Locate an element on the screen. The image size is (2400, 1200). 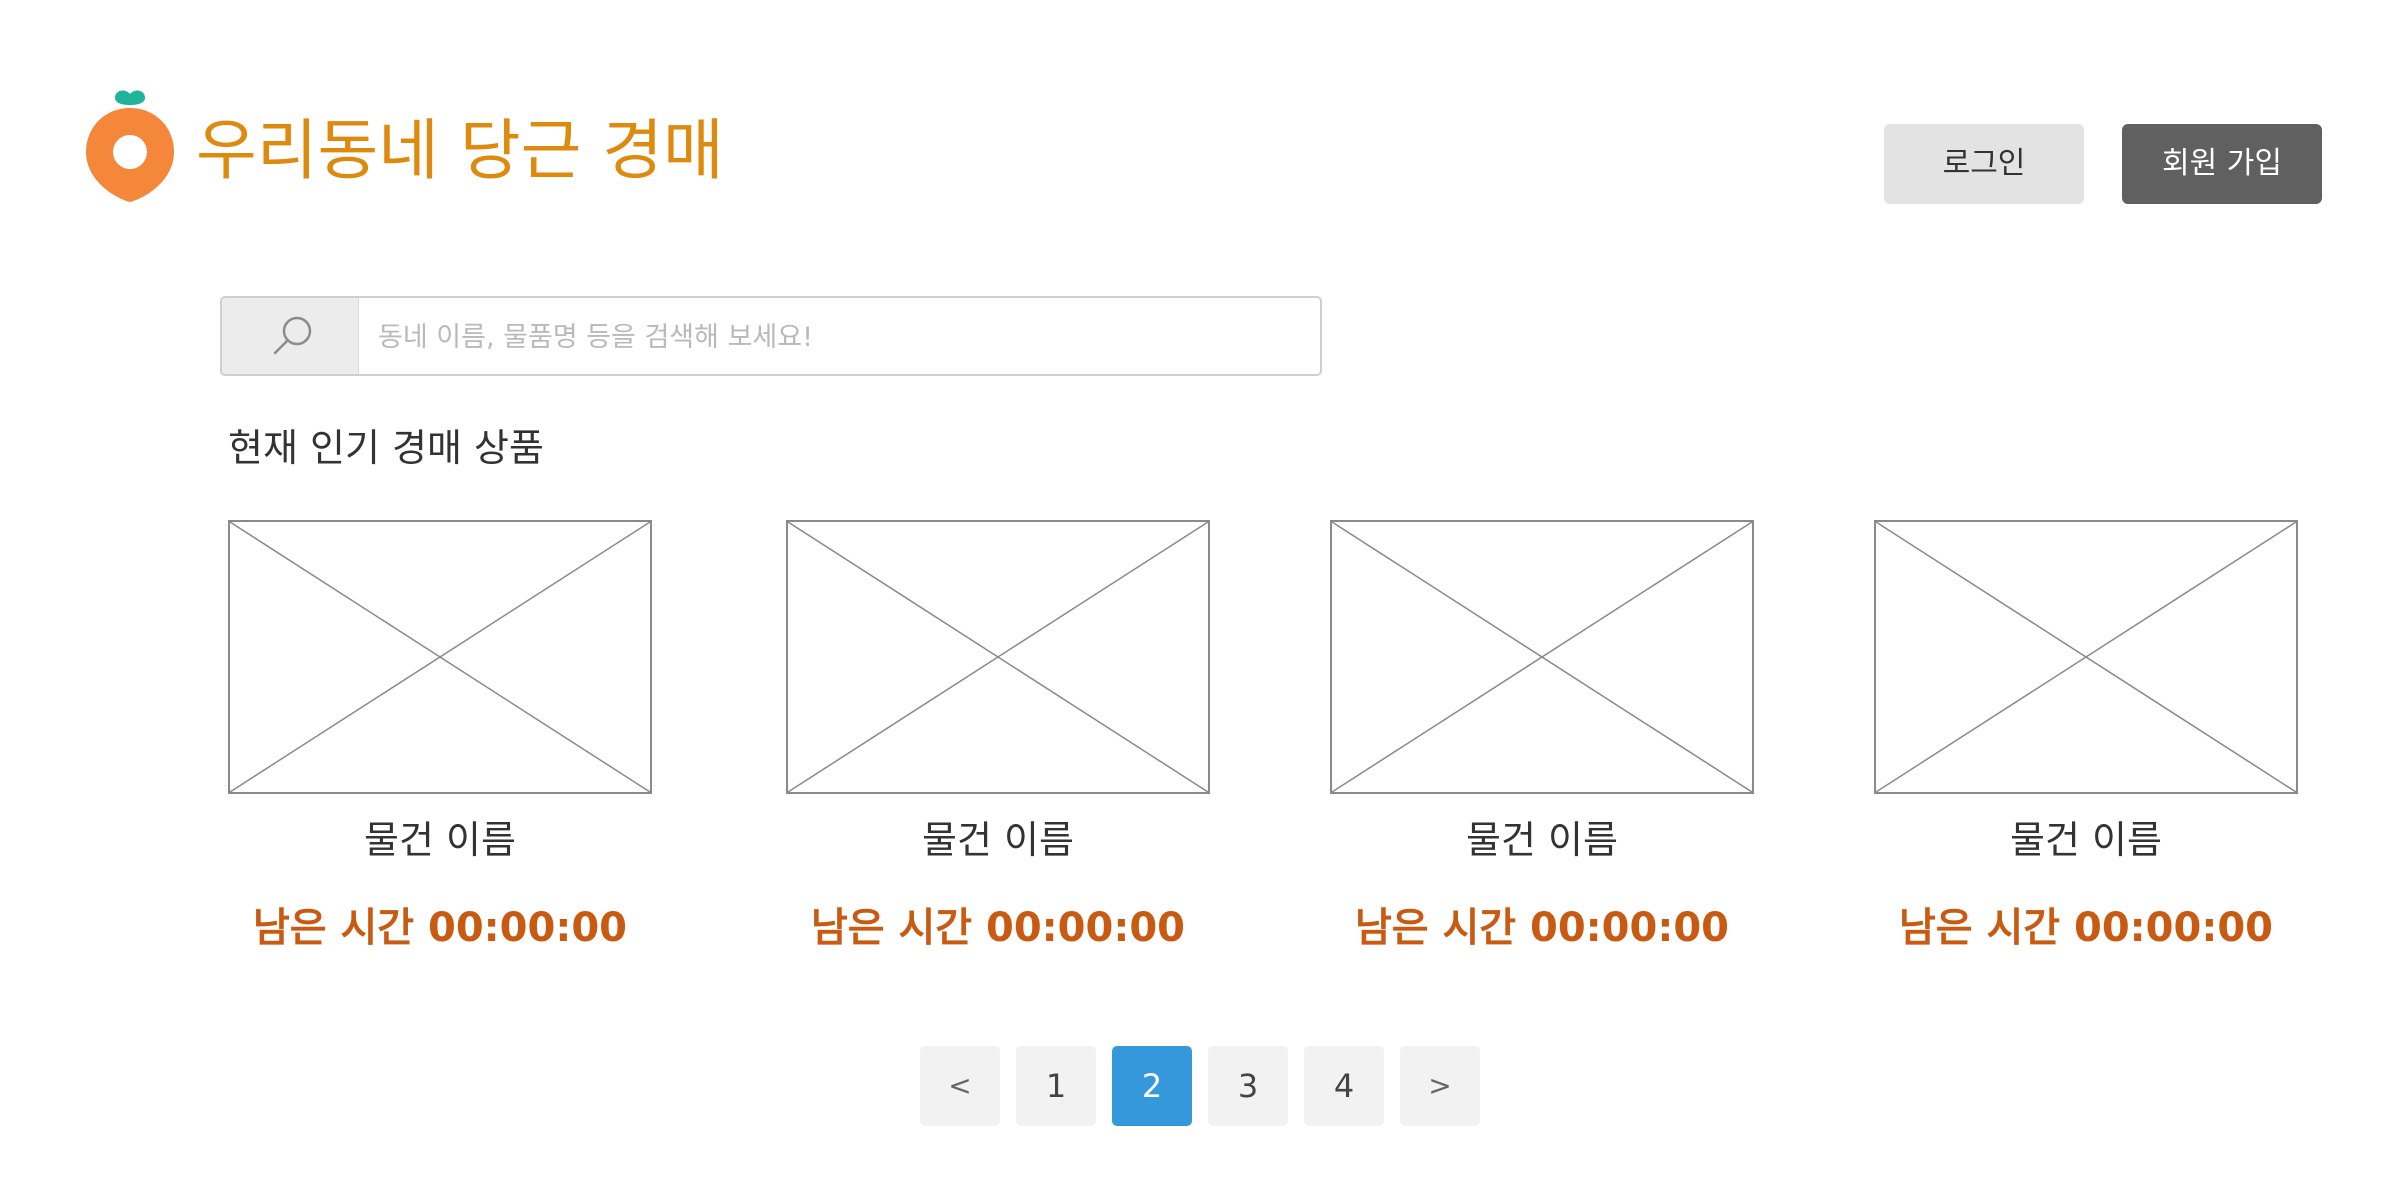
search-input is located at coordinates (843, 336).